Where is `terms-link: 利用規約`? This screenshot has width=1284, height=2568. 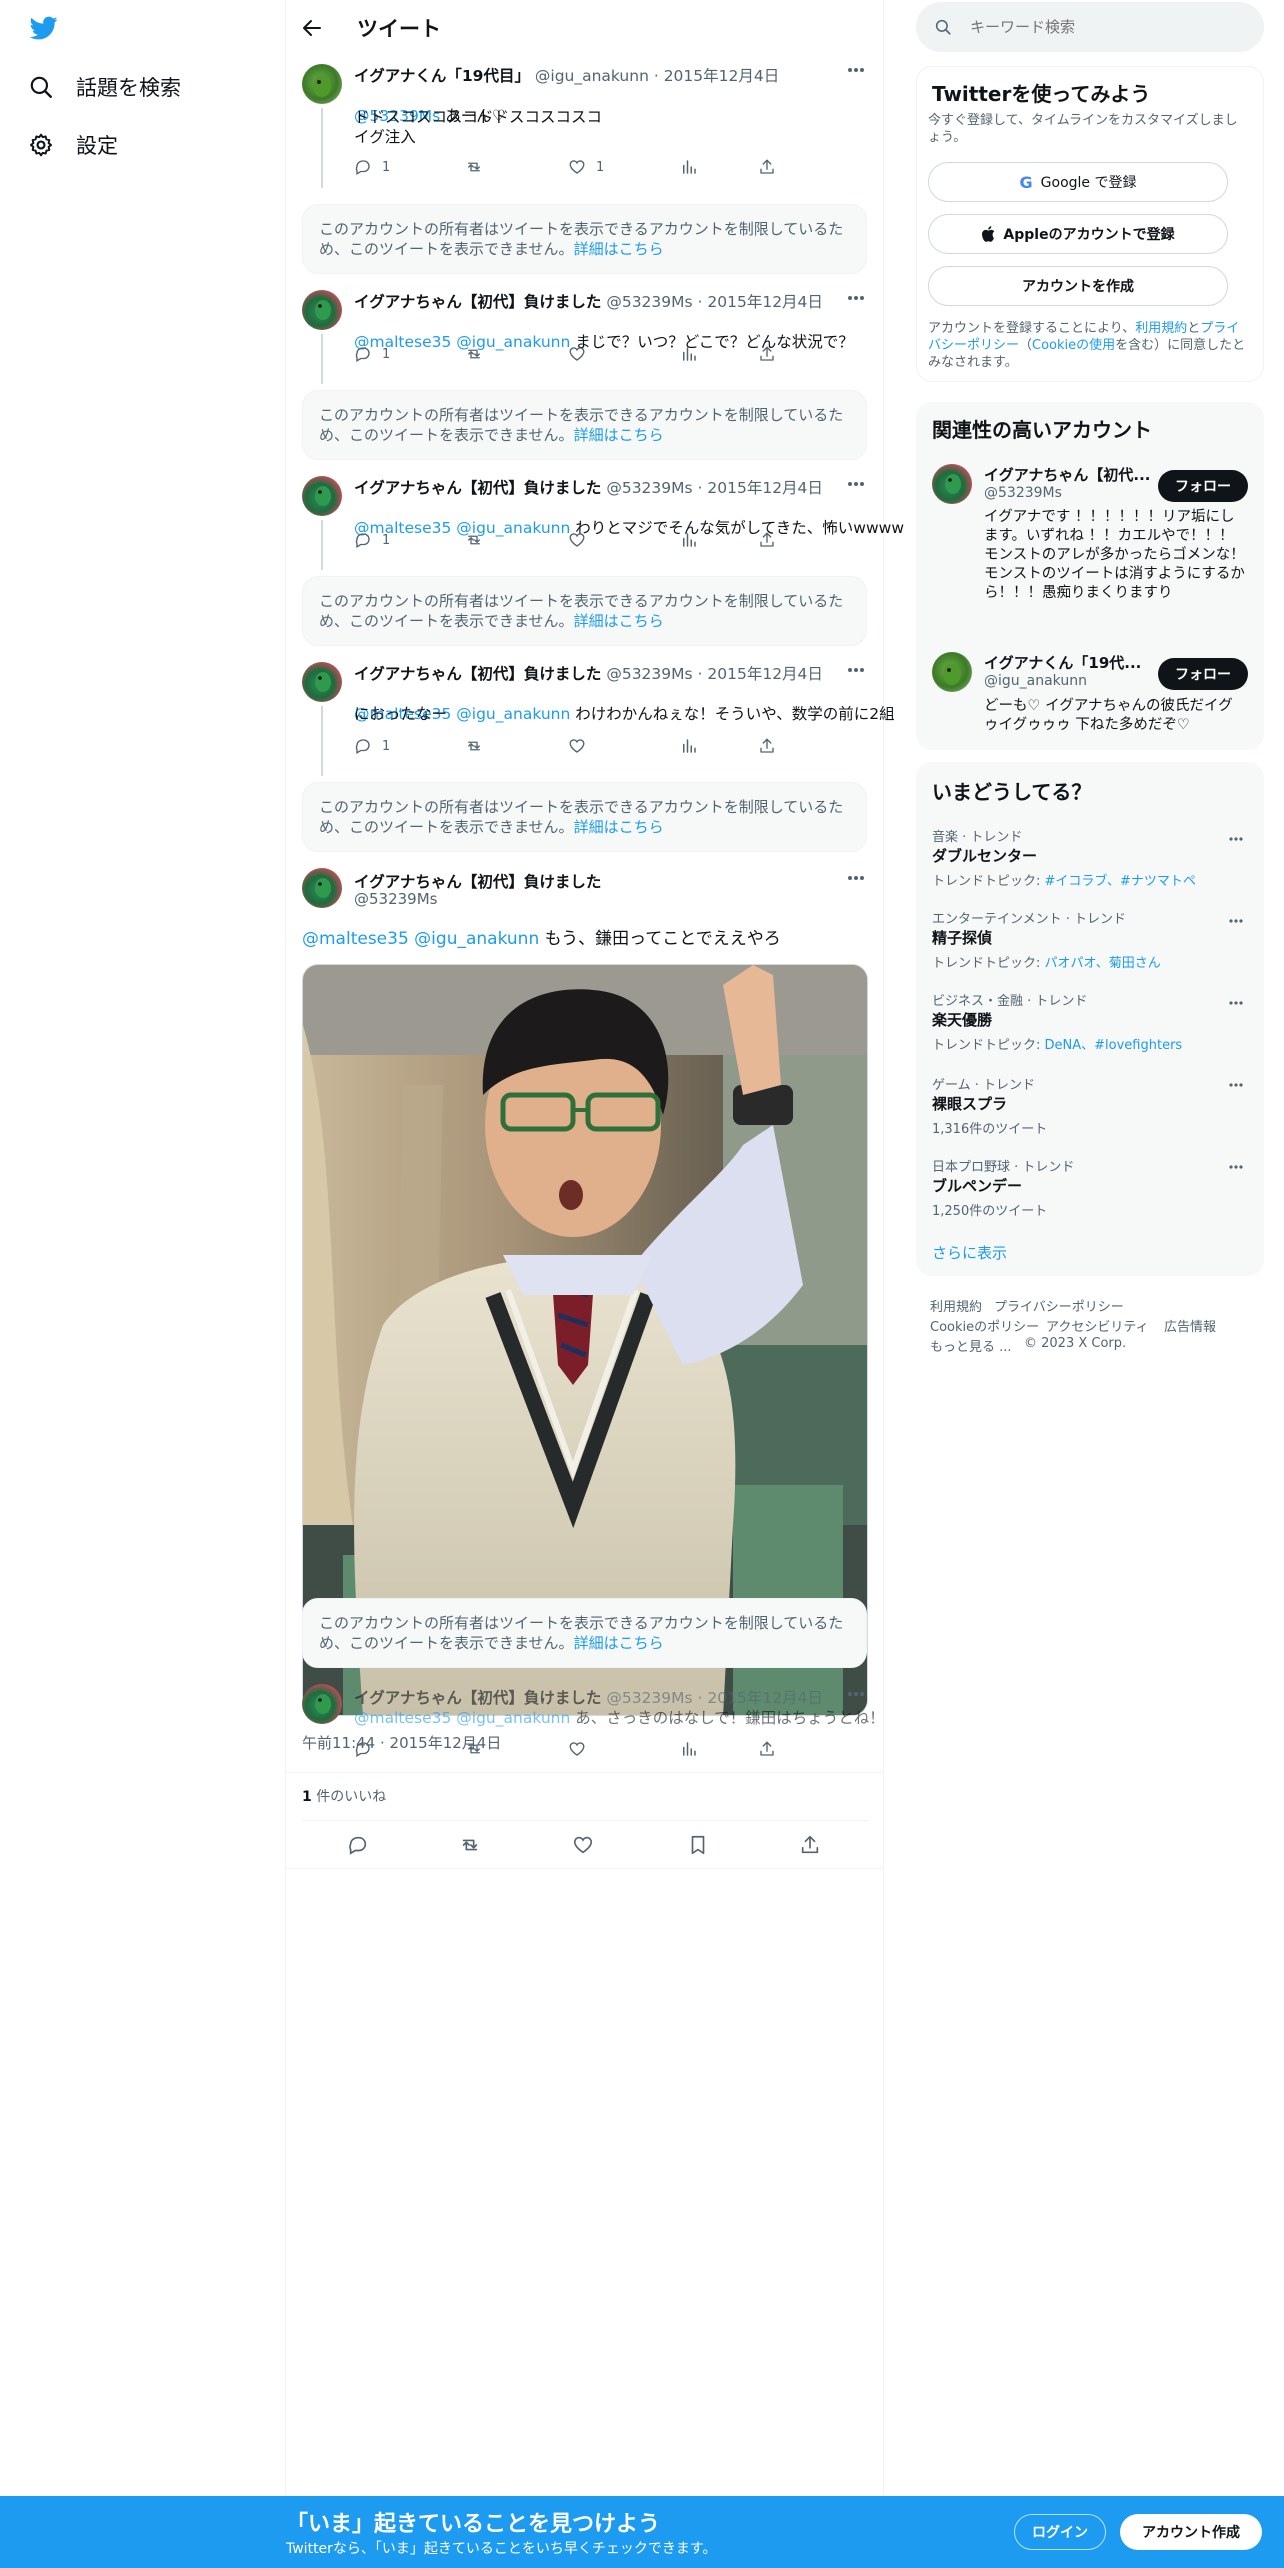
terms-link: 利用規約 is located at coordinates (1161, 328).